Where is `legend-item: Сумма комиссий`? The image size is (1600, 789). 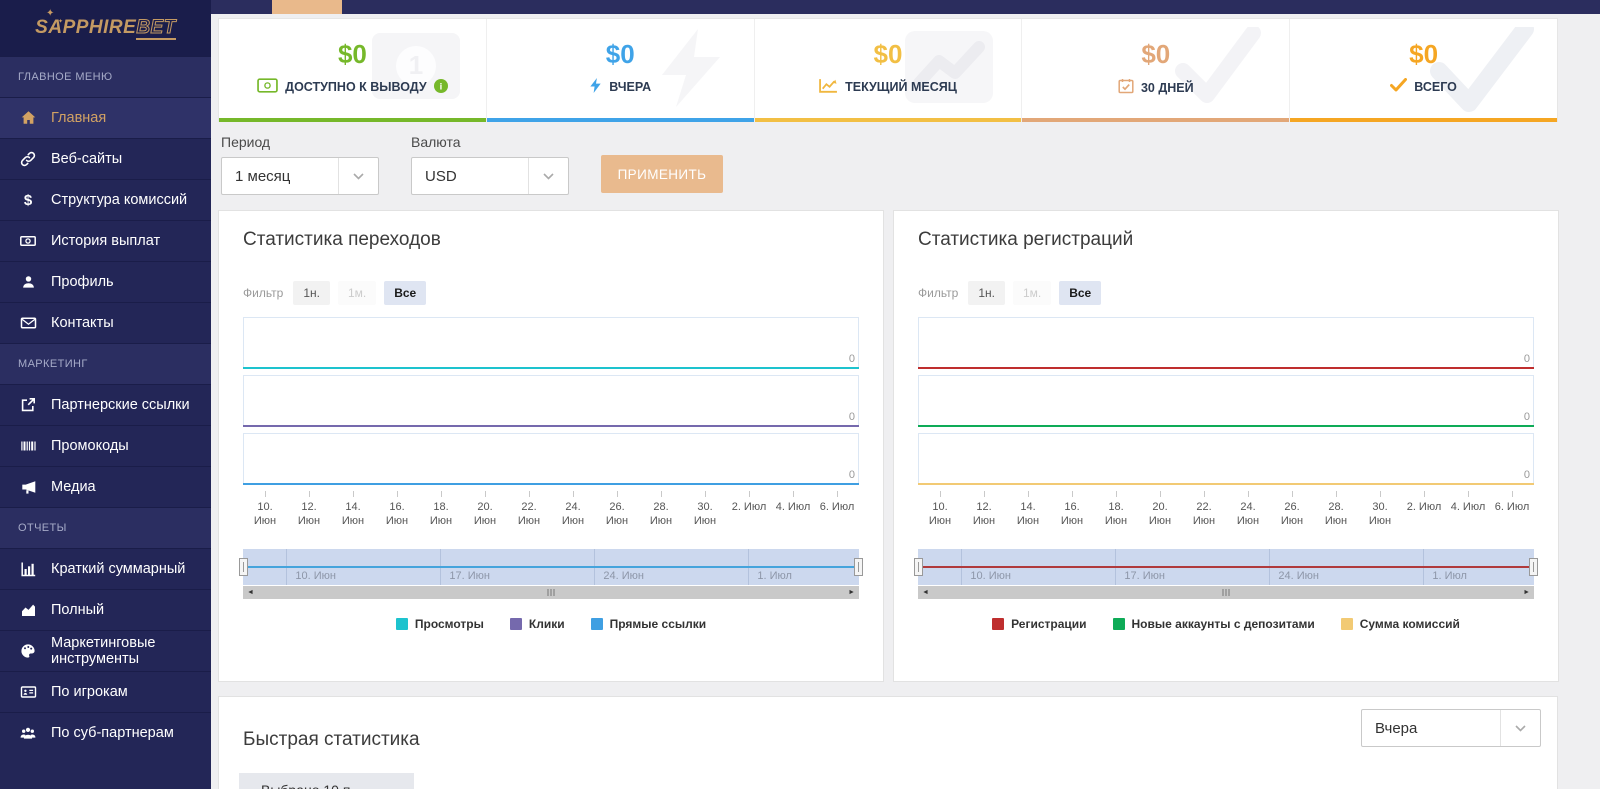 legend-item: Сумма комиссий is located at coordinates (1400, 624).